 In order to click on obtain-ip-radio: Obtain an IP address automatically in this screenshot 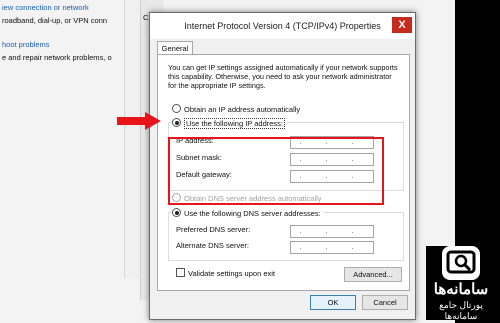, I will do `click(236, 109)`.